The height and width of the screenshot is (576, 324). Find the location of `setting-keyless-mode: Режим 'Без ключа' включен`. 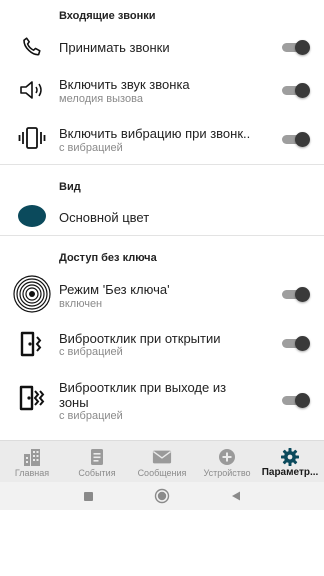

setting-keyless-mode: Режим 'Без ключа' включен is located at coordinates (162, 294).